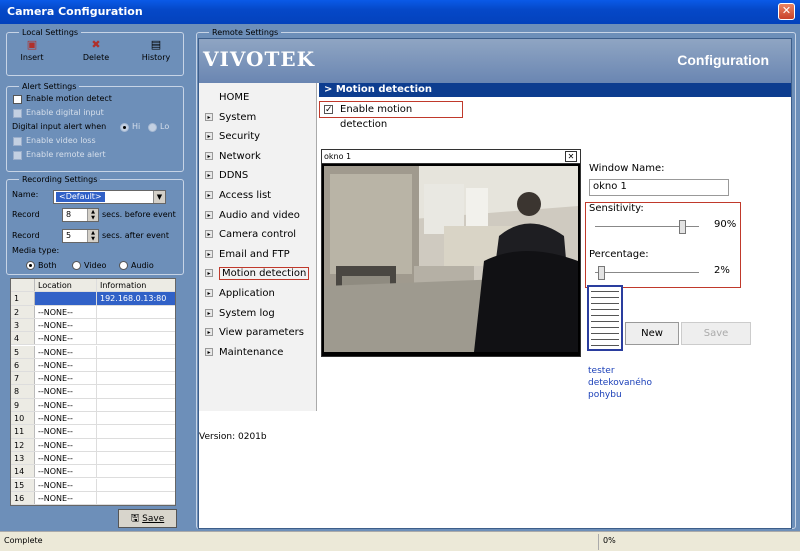  I want to click on nav-item-security: ▸ Security, so click(232, 137).